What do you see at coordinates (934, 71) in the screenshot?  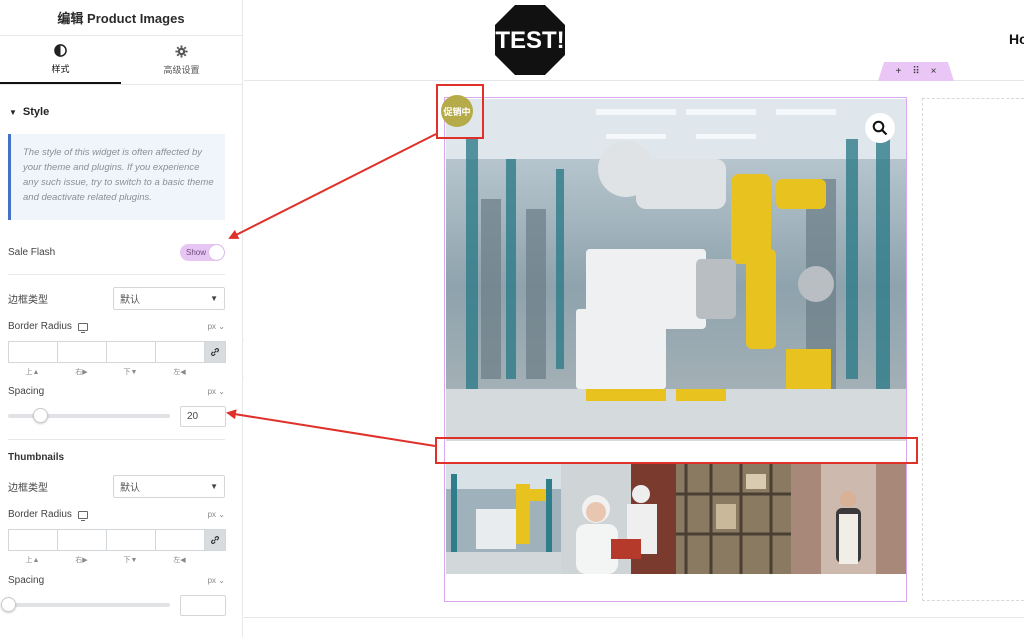 I see `close-section-button: ×` at bounding box center [934, 71].